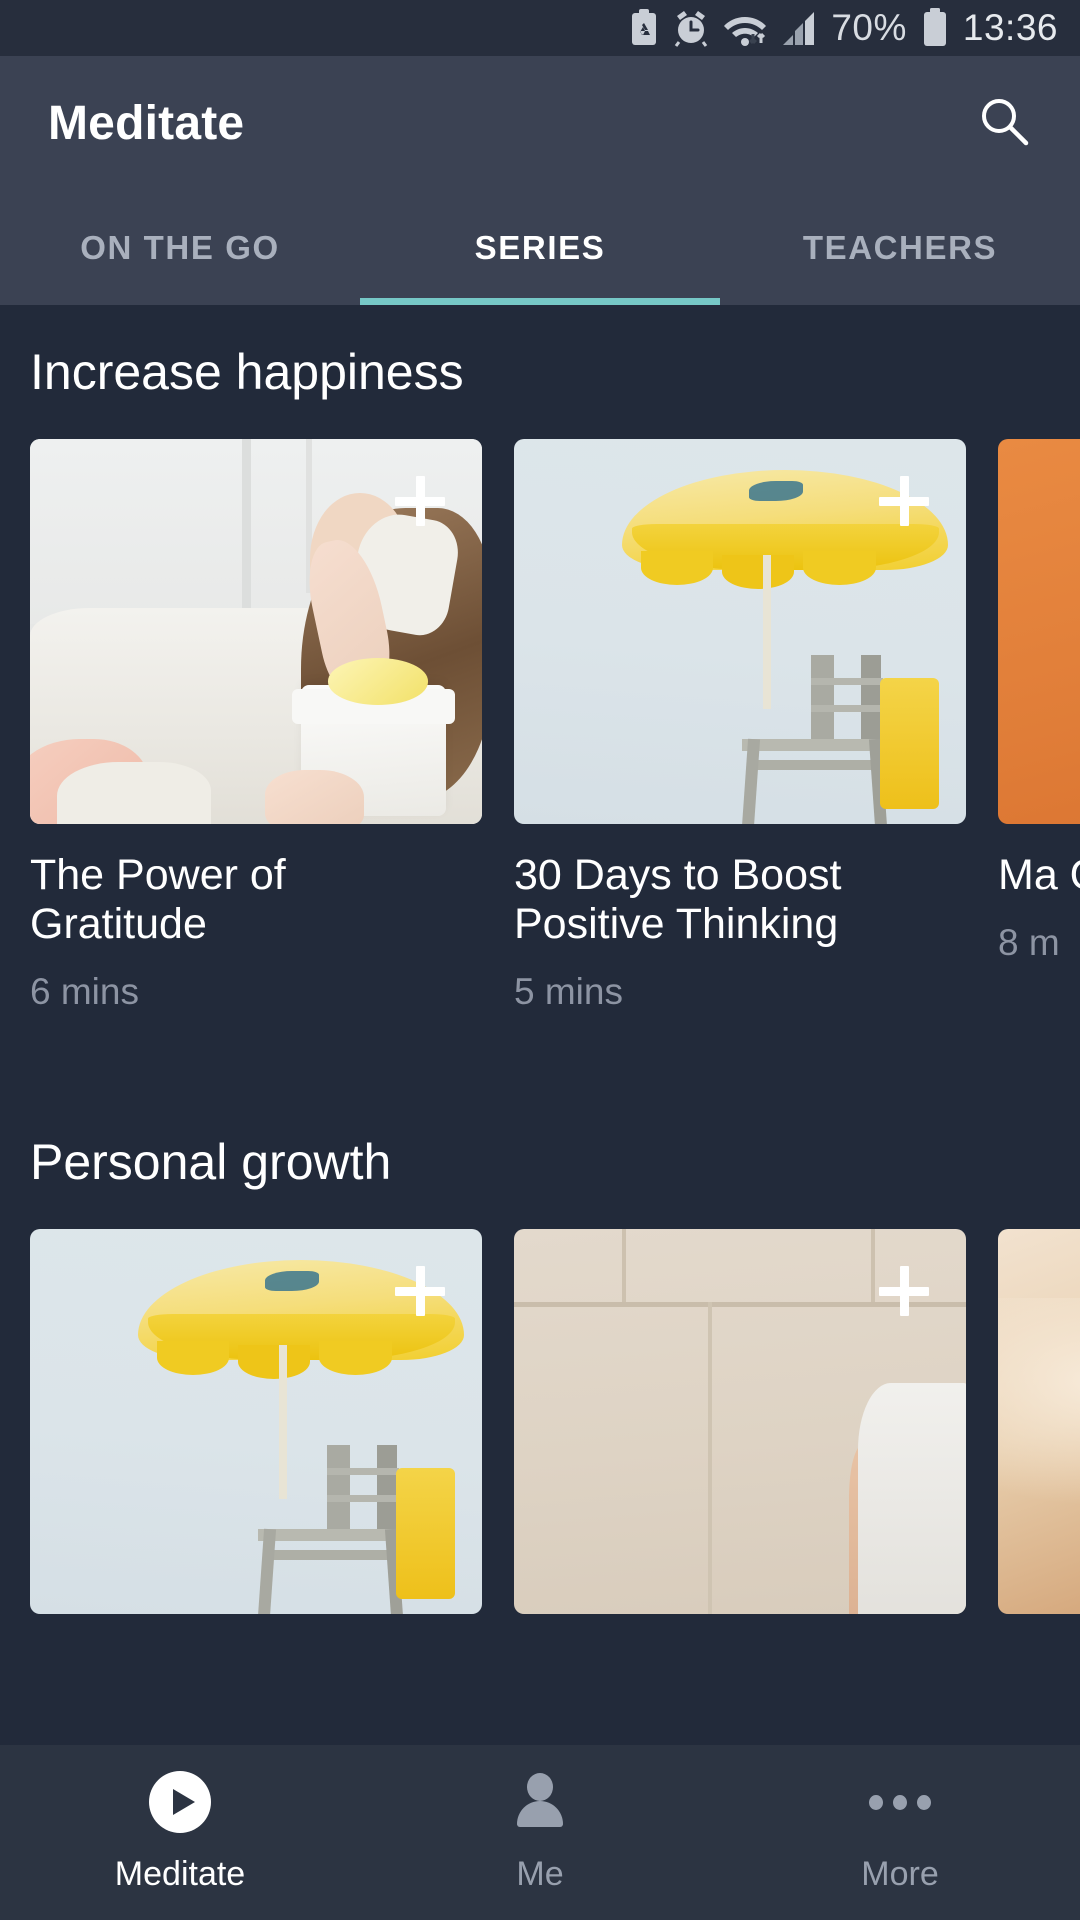  What do you see at coordinates (644, 28) in the screenshot?
I see `sd-card-icon` at bounding box center [644, 28].